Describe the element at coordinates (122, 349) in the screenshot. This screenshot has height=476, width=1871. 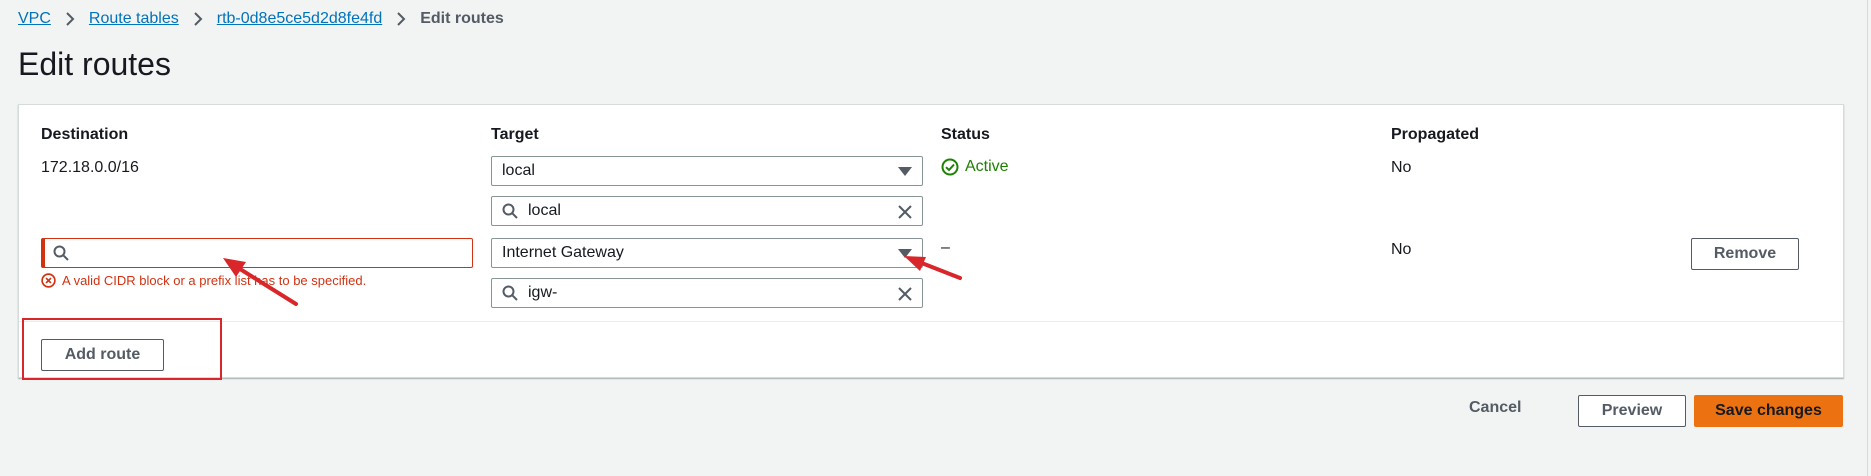
I see `annotation-highlight-box` at that location.